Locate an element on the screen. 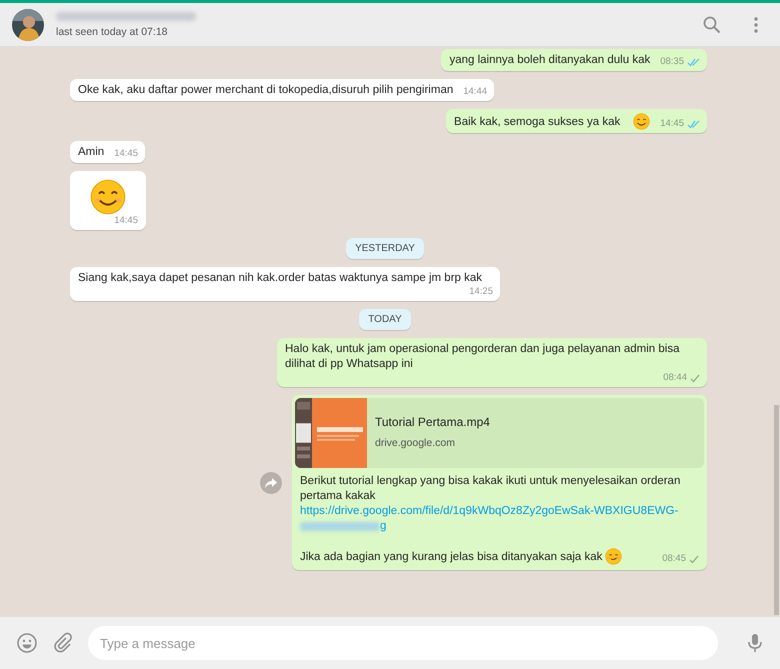 This screenshot has height=669, width=780. message-time: 08:35 is located at coordinates (672, 62).